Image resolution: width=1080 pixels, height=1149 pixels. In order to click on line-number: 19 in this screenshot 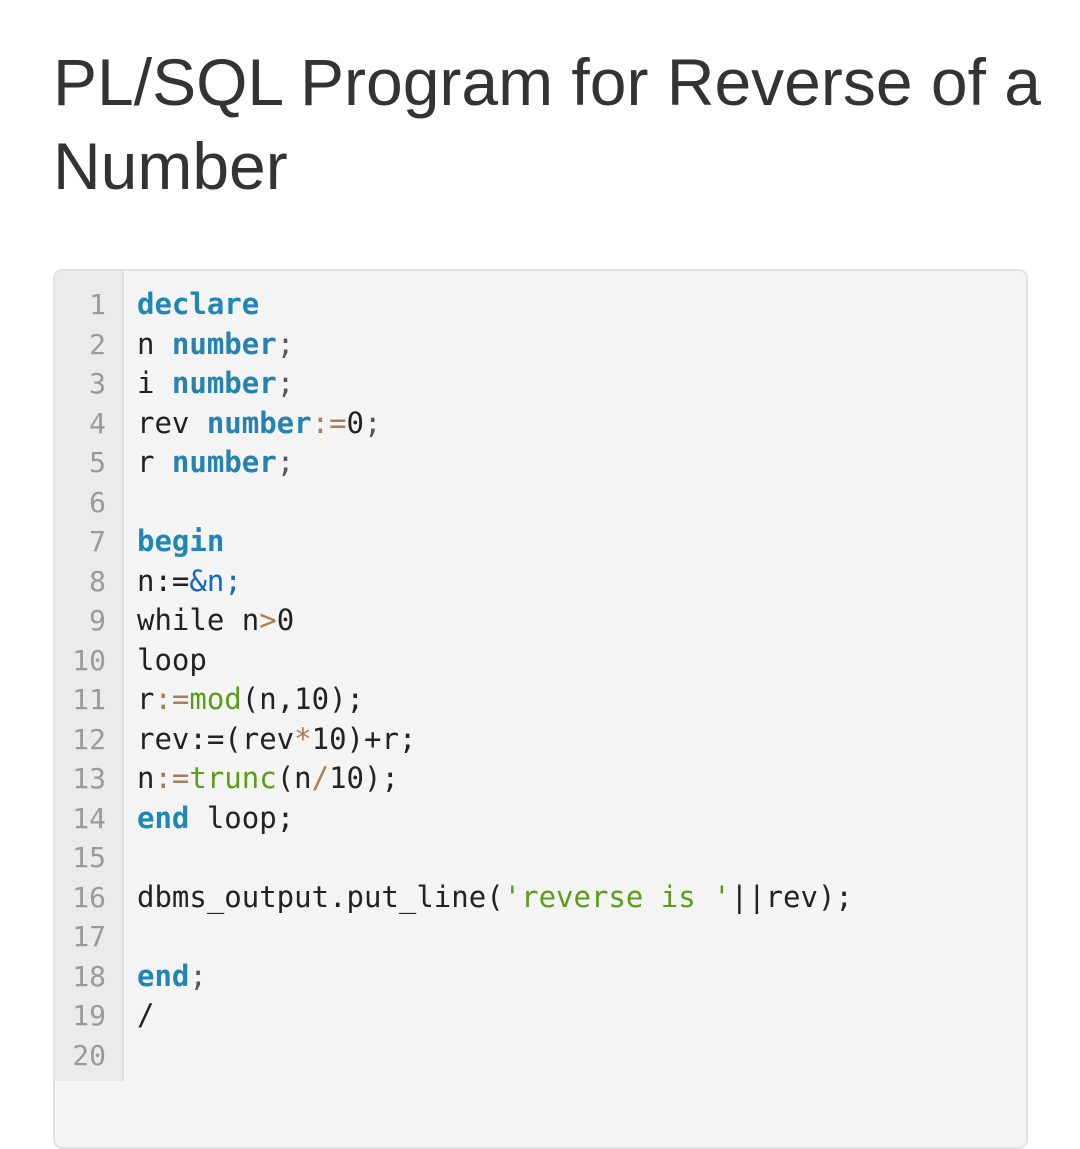, I will do `click(89, 1015)`.